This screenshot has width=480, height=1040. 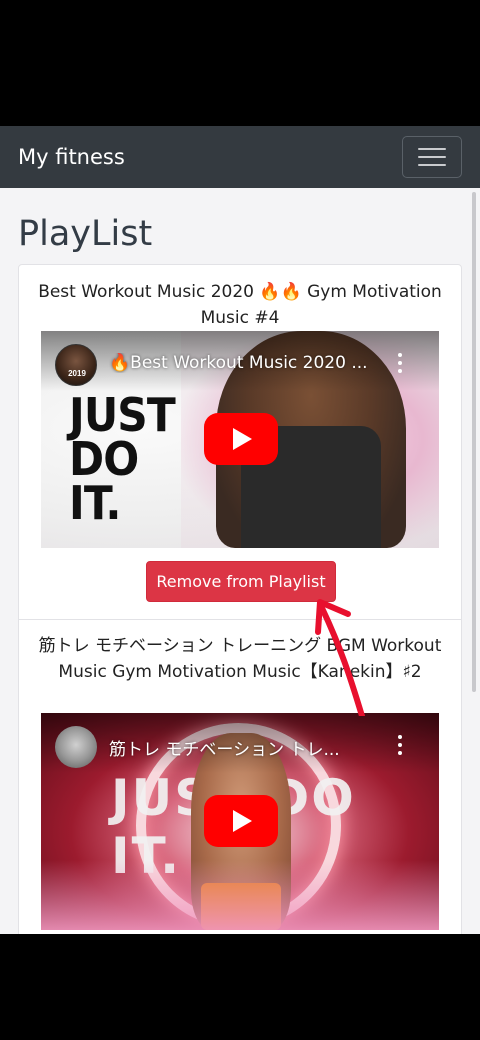 What do you see at coordinates (122, 459) in the screenshot?
I see `thumbnail-slogan: JUST DO IT.` at bounding box center [122, 459].